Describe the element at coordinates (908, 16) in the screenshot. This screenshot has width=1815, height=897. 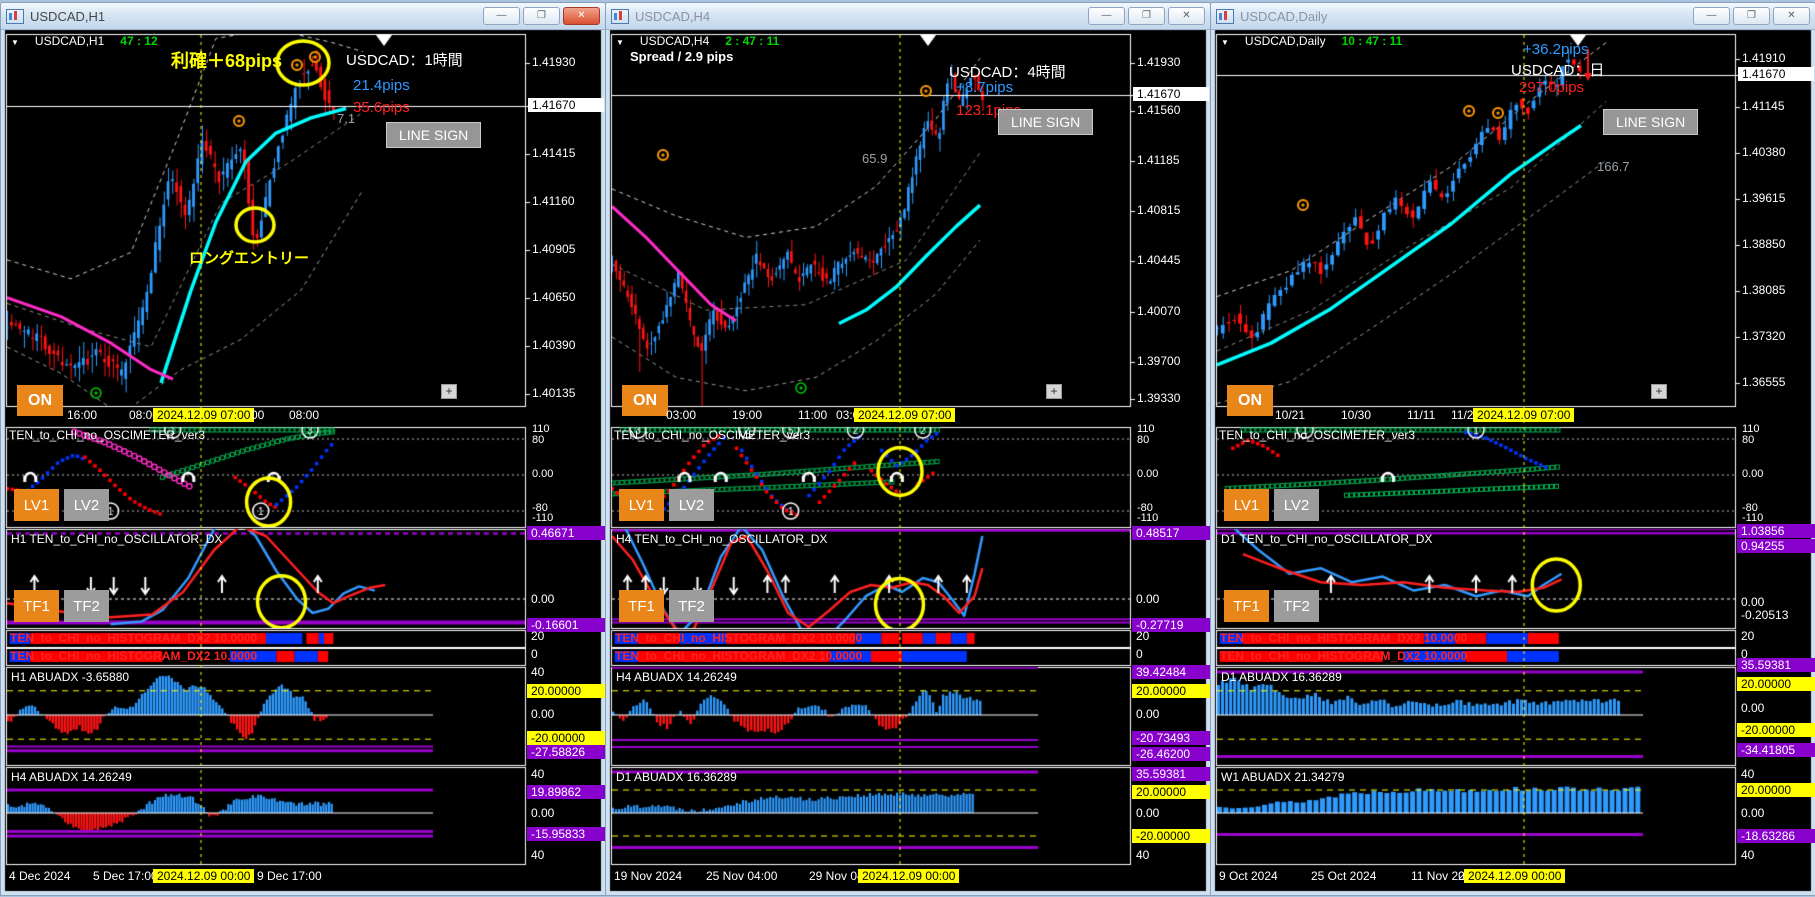
I see `window-titlebar: USDCAD,H4 — ❐ ✕` at that location.